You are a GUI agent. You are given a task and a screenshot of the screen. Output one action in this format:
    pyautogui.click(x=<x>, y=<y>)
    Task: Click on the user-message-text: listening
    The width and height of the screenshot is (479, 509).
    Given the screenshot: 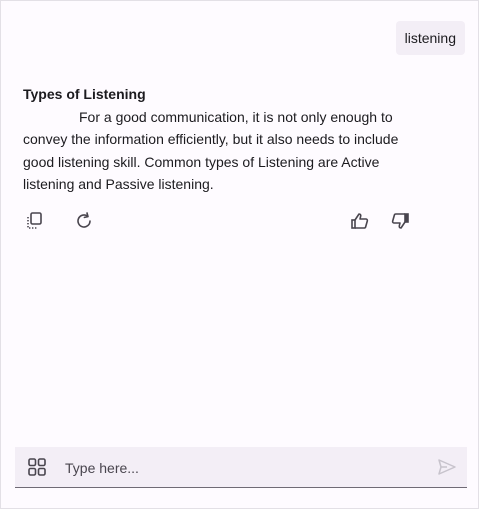 What is the action you would take?
    pyautogui.click(x=430, y=38)
    